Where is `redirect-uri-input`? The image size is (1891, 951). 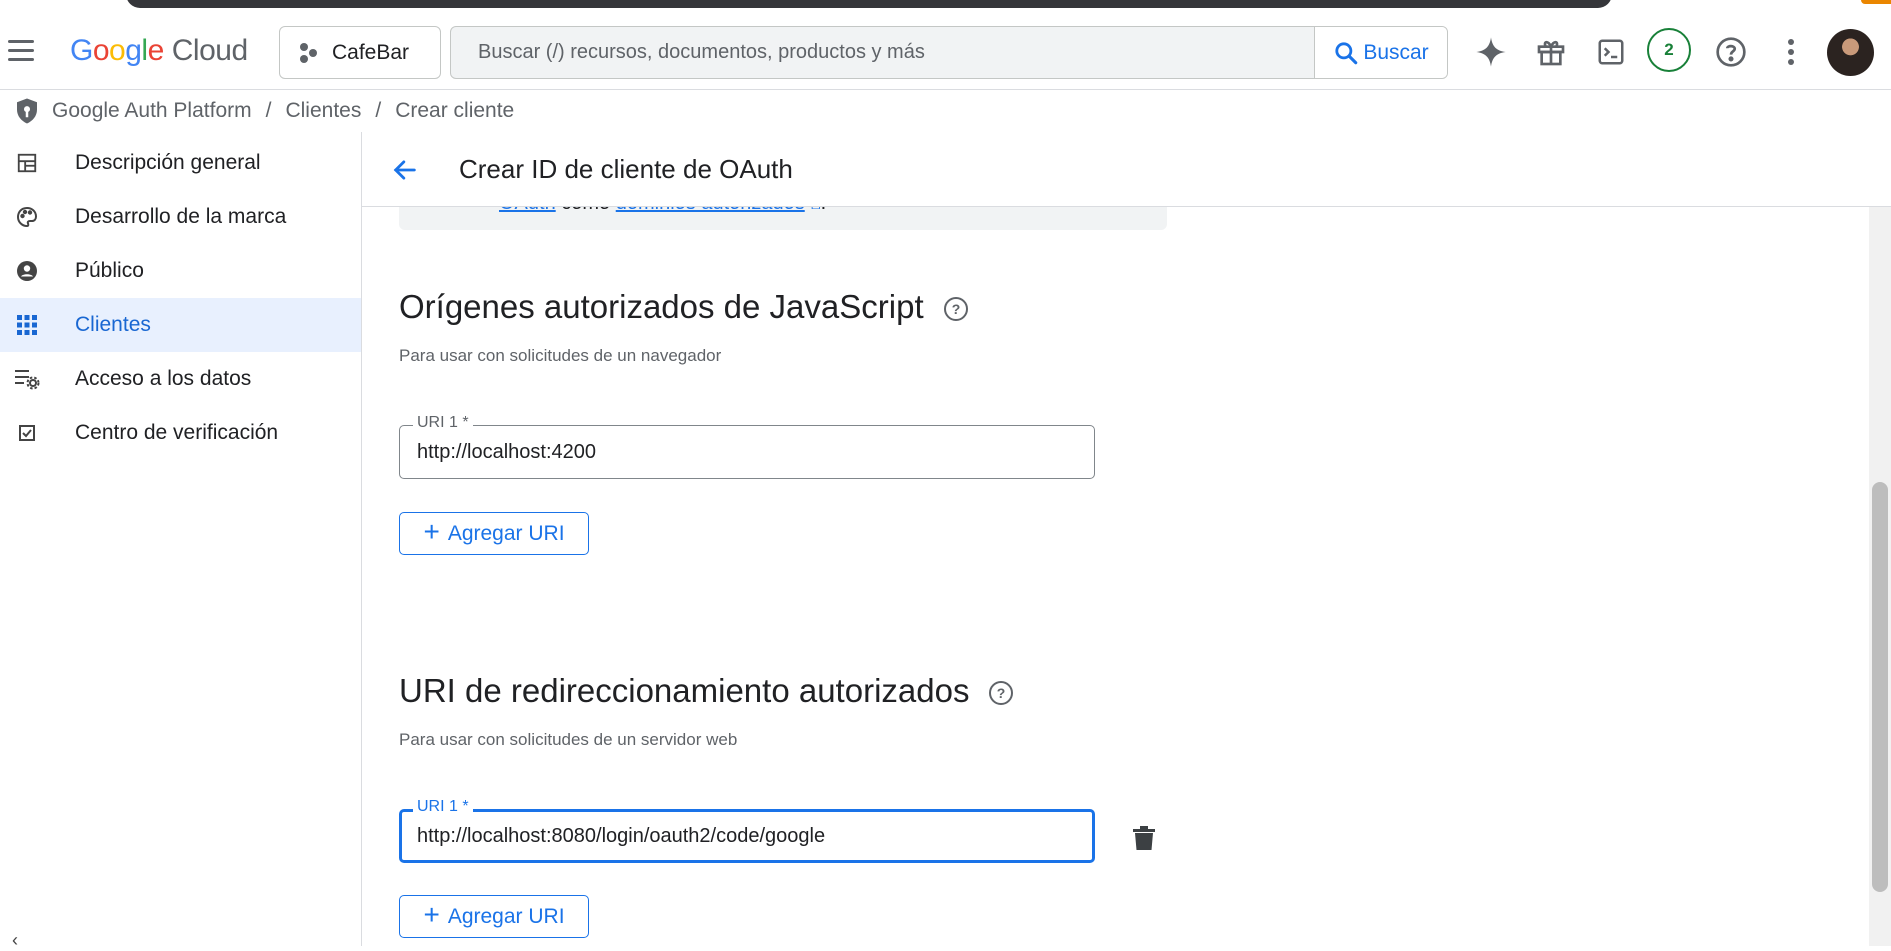
redirect-uri-input is located at coordinates (747, 836).